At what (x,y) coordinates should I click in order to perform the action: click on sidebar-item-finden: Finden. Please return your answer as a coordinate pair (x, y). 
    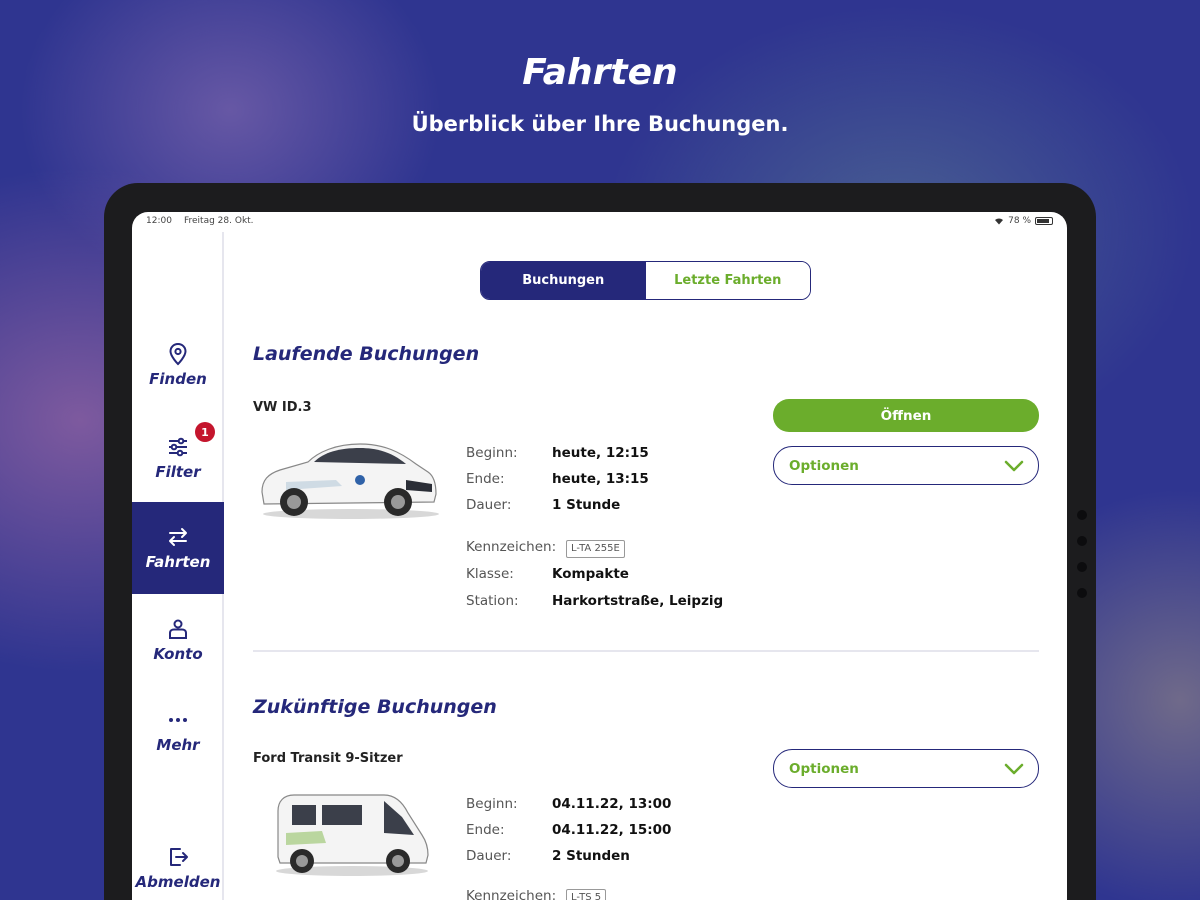
    Looking at the image, I should click on (178, 365).